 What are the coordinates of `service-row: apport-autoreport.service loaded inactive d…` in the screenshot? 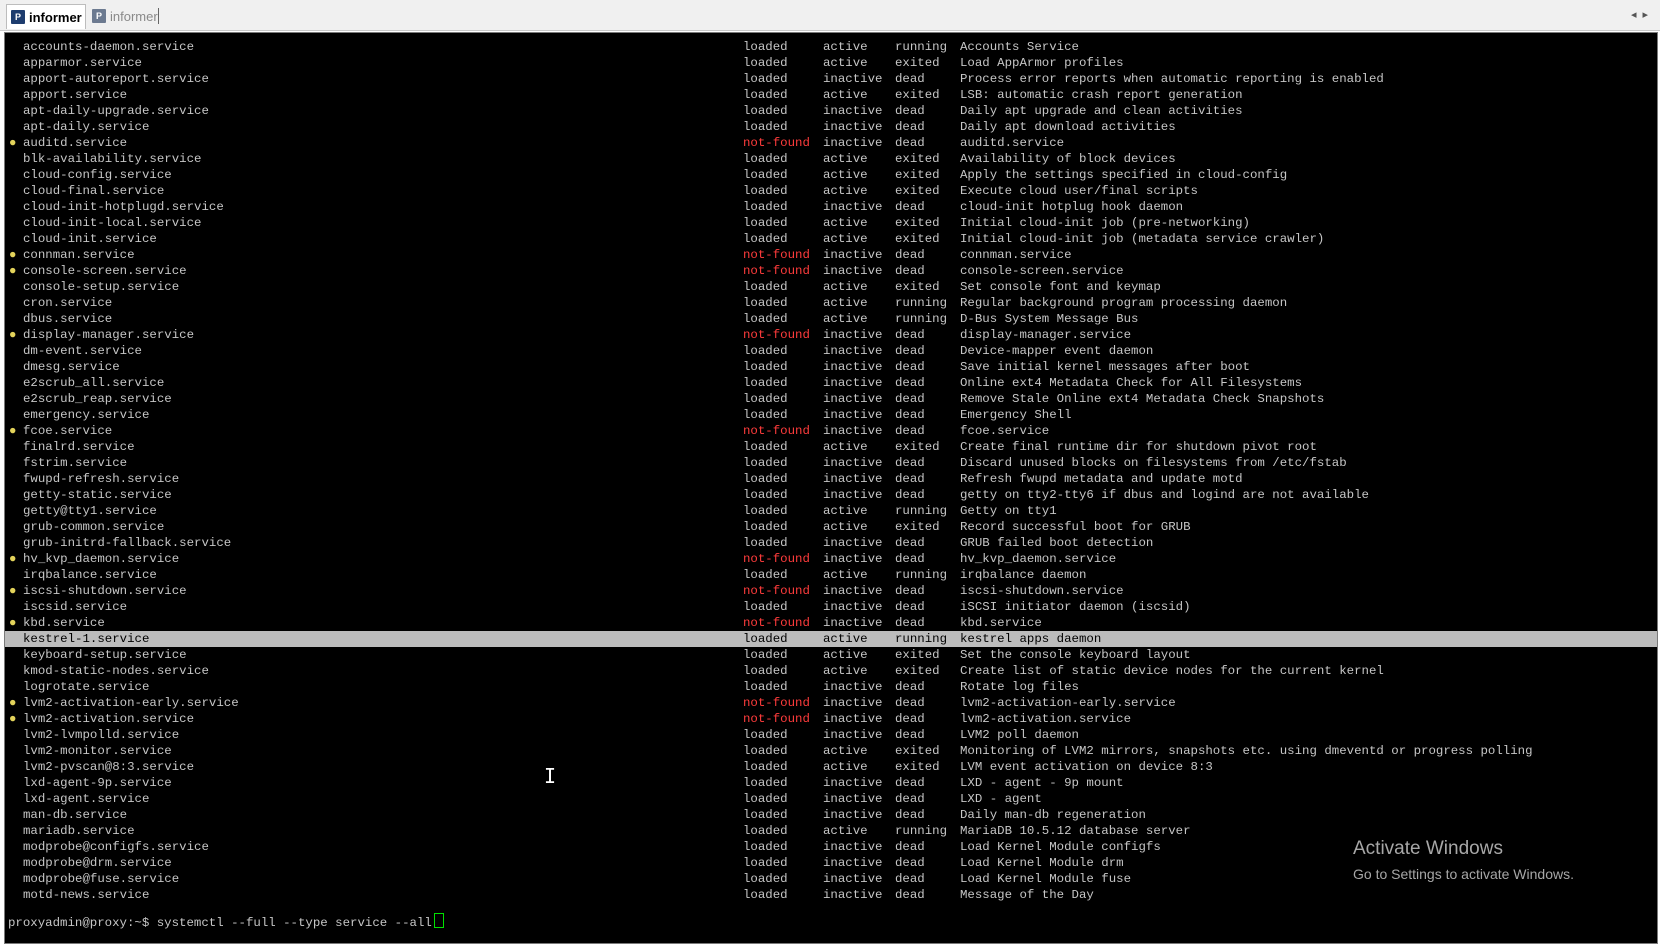 It's located at (831, 79).